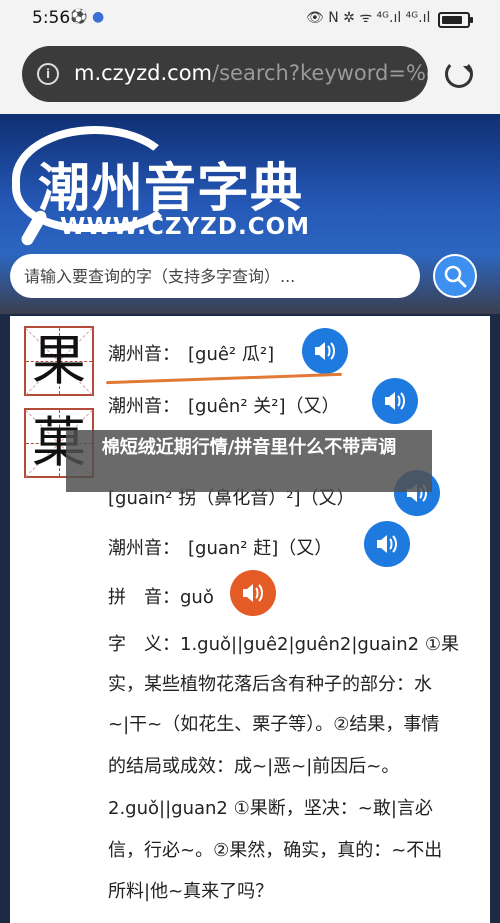 This screenshot has width=500, height=923. Describe the element at coordinates (270, 808) in the screenshot. I see `definition-line: 2.guǒ||guan2 ①果断，坚决：~敢|言必` at that location.